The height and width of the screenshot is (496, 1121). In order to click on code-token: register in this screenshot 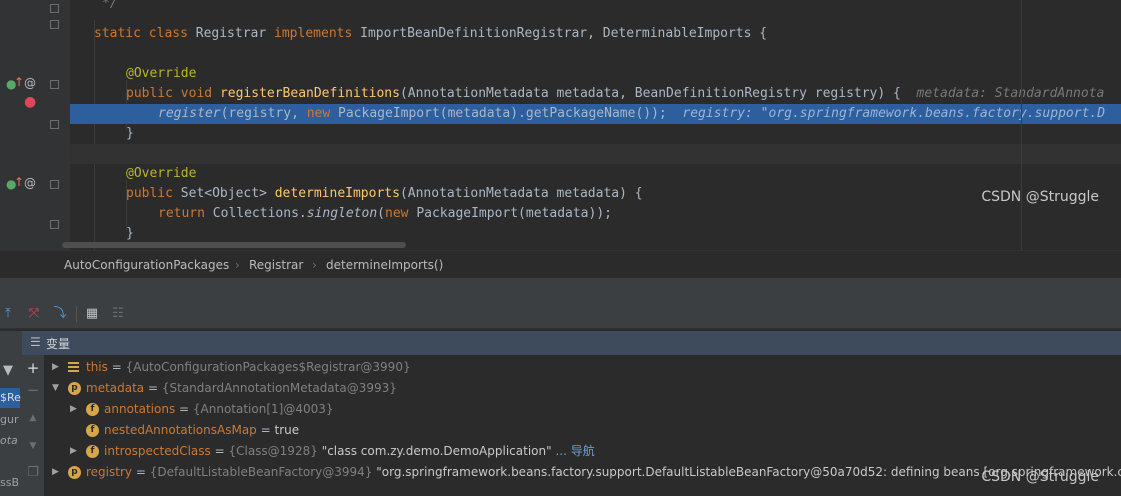, I will do `click(189, 113)`.